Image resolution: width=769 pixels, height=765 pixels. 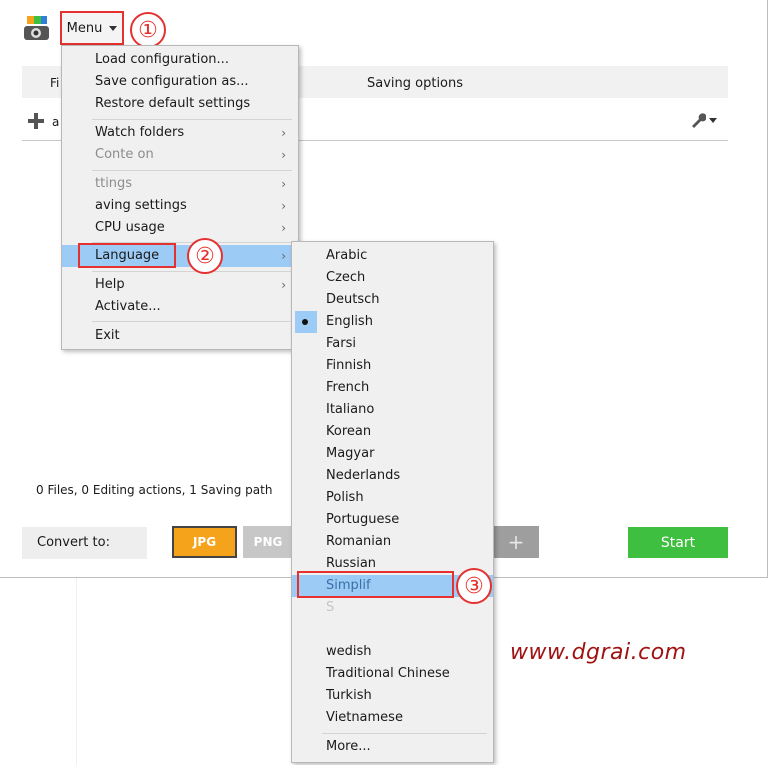 I want to click on menu-item-label: CPU usage, so click(x=130, y=227).